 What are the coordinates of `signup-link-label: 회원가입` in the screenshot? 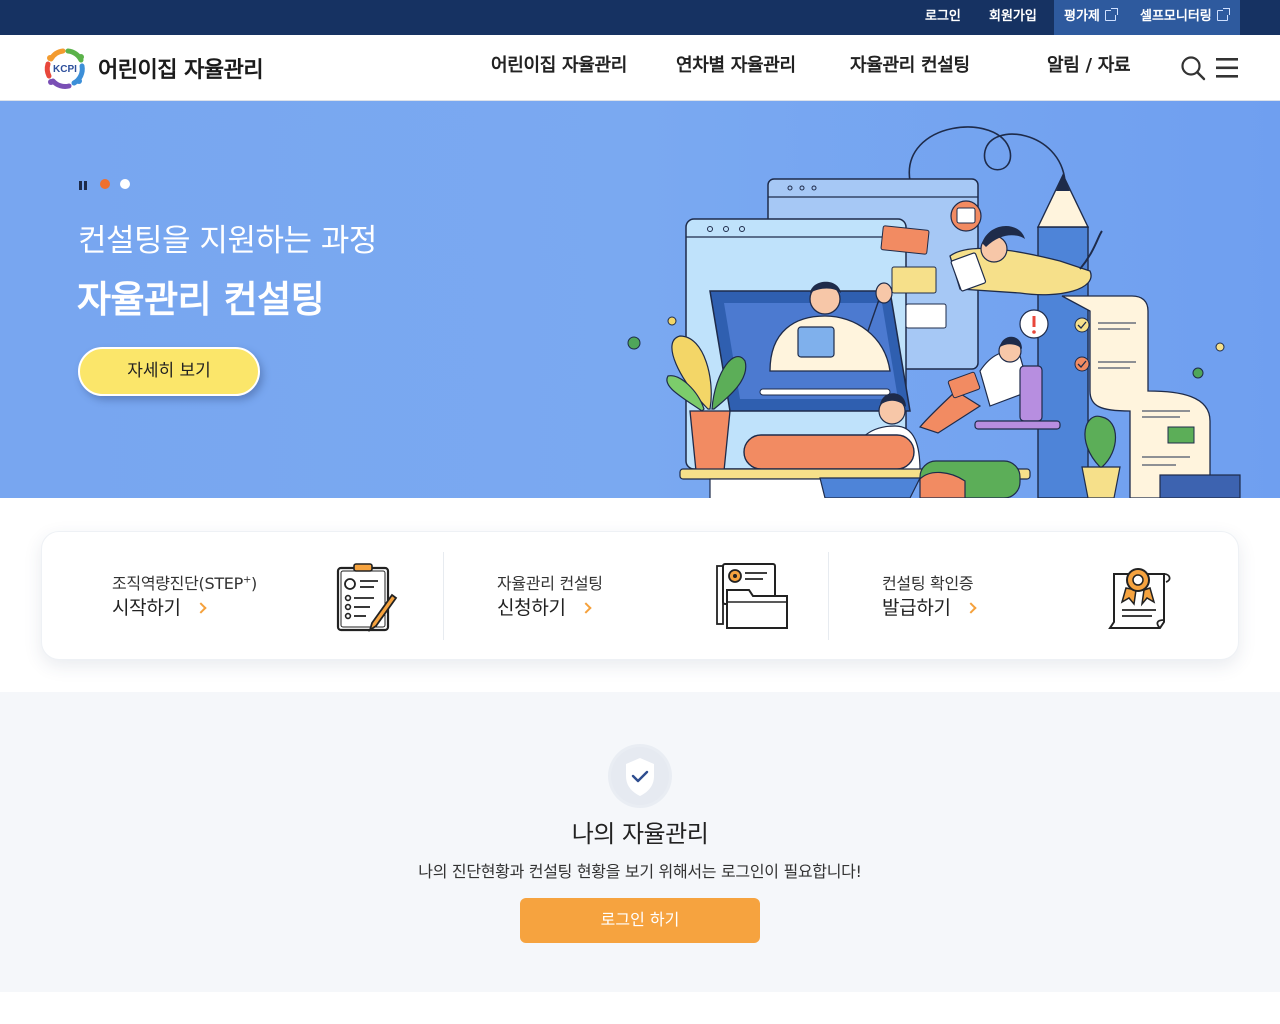 It's located at (1013, 16).